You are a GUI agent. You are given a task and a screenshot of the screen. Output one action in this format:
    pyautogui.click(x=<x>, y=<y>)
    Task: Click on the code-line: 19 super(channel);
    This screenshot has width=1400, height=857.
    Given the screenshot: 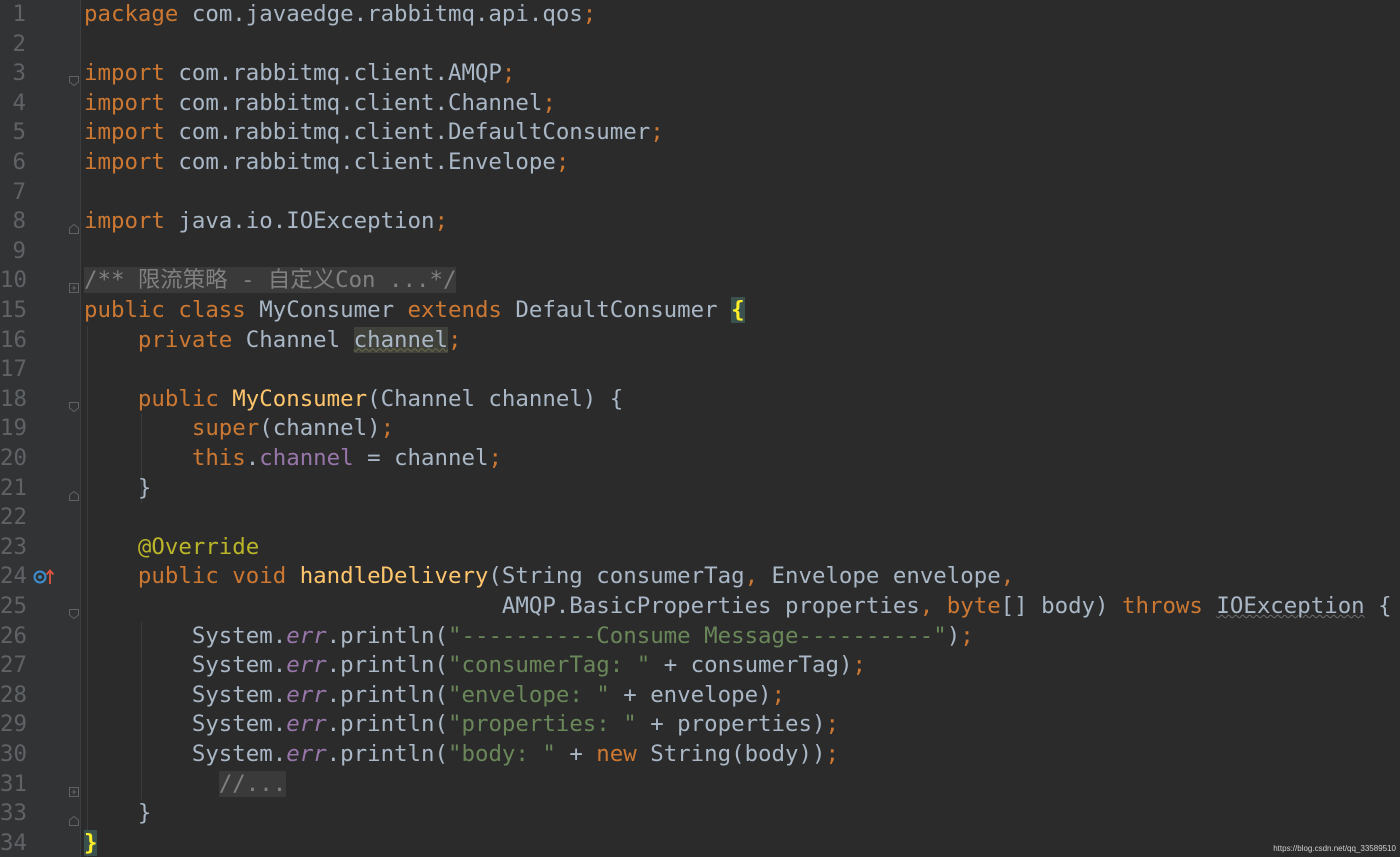 What is the action you would take?
    pyautogui.click(x=700, y=429)
    